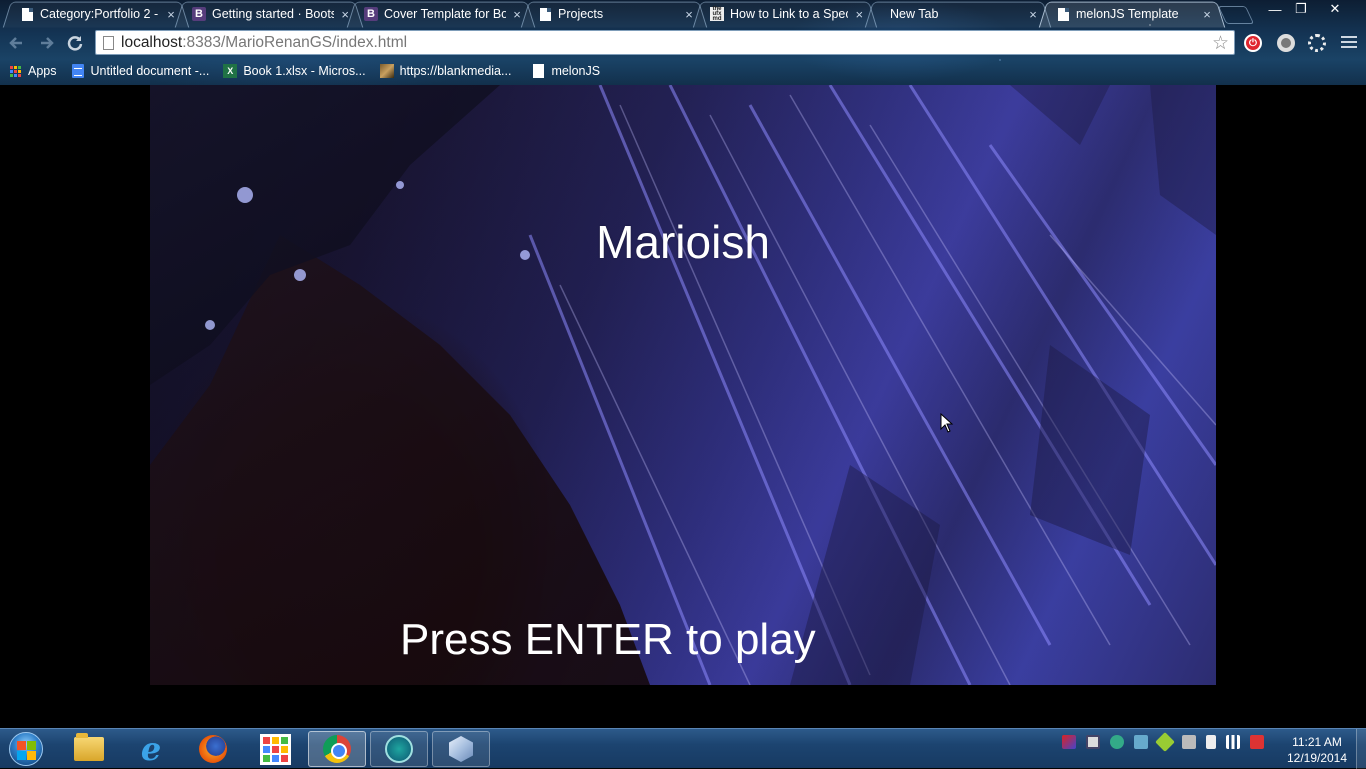 Image resolution: width=1366 pixels, height=769 pixels. Describe the element at coordinates (614, 14) in the screenshot. I see `tab-projects: Projects ×` at that location.